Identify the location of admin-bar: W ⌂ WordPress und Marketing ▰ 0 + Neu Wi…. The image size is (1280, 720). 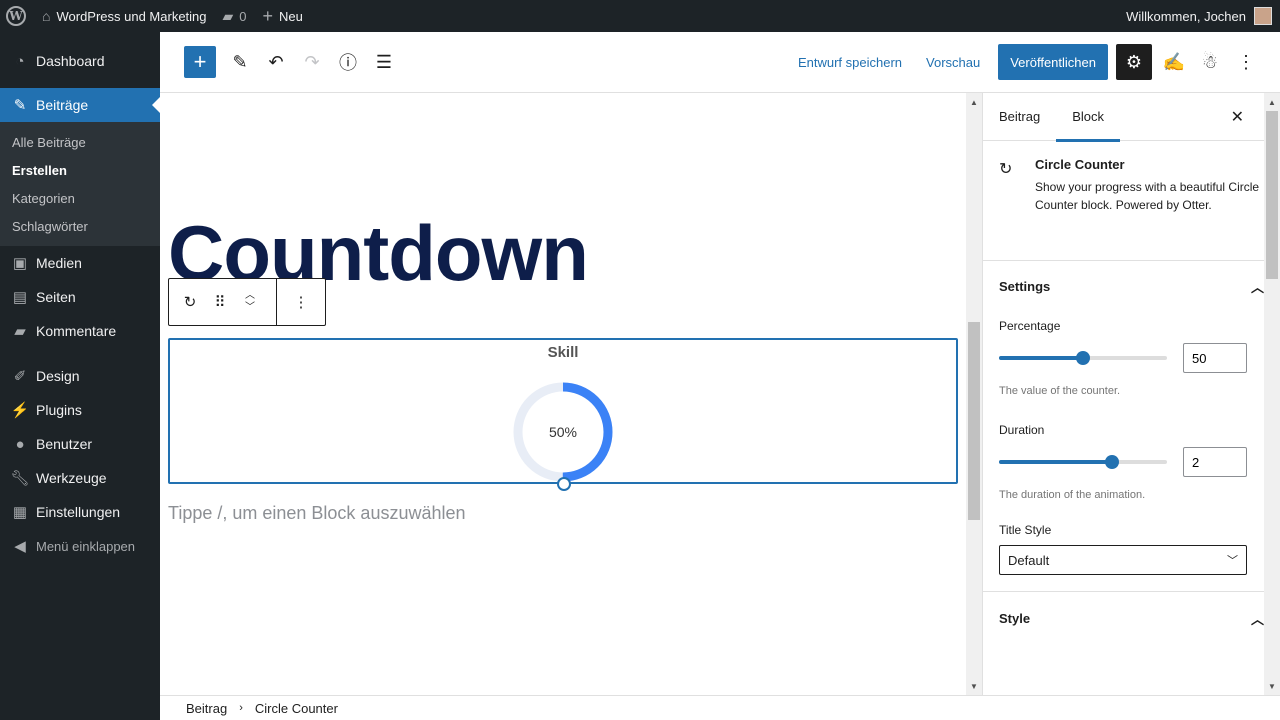
(640, 16).